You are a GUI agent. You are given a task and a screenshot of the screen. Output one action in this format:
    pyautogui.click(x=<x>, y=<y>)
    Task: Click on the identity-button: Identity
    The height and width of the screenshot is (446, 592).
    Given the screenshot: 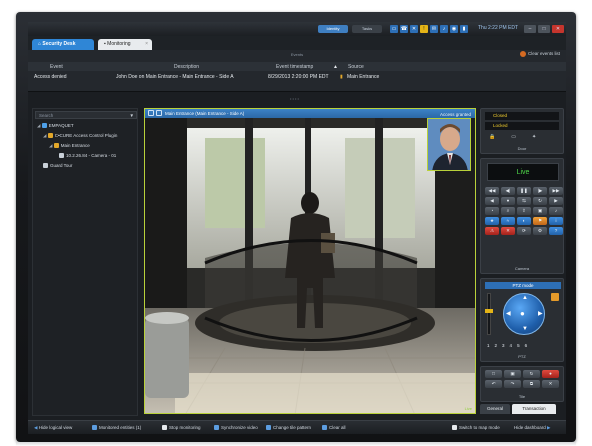 What is the action you would take?
    pyautogui.click(x=333, y=29)
    